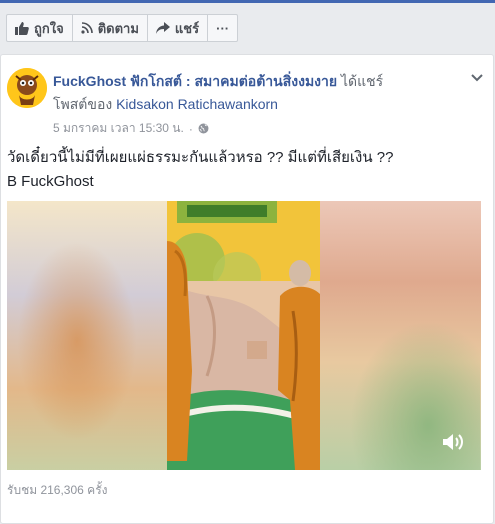 Image resolution: width=495 pixels, height=524 pixels. I want to click on post-options-chevron, so click(477, 78).